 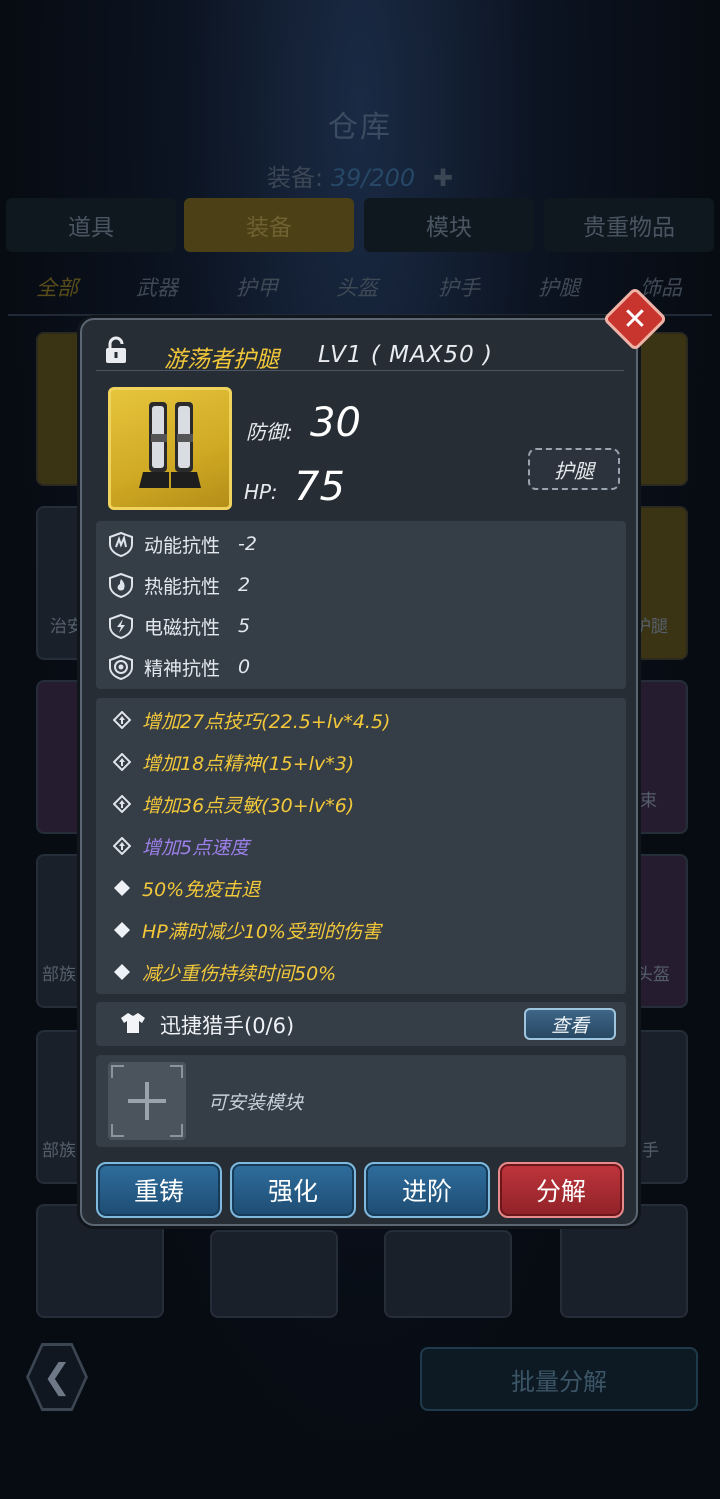 What do you see at coordinates (67, 627) in the screenshot?
I see `card-label: 治安` at bounding box center [67, 627].